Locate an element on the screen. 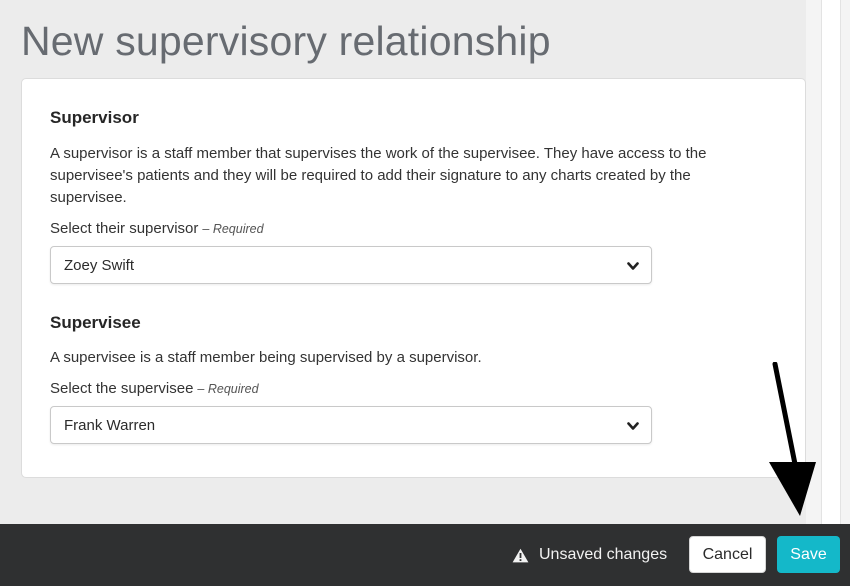 This screenshot has height=586, width=850. supervisor-heading: Supervisor is located at coordinates (94, 117).